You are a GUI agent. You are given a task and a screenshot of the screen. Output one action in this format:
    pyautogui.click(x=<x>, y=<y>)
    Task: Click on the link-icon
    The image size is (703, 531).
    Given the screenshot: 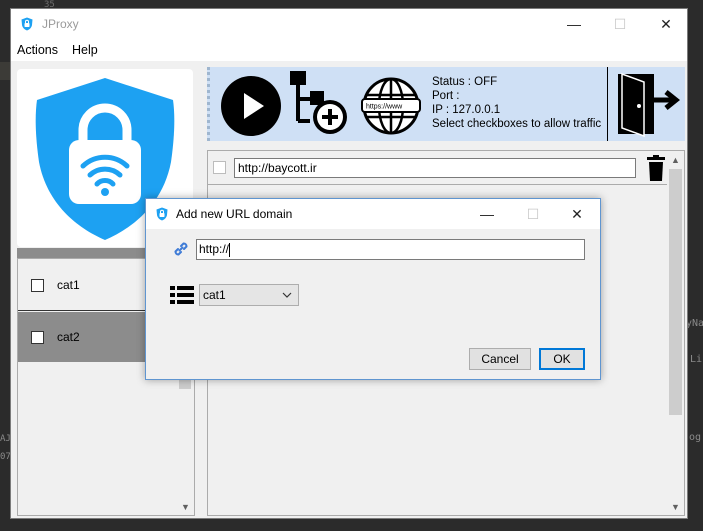 What is the action you would take?
    pyautogui.click(x=181, y=249)
    